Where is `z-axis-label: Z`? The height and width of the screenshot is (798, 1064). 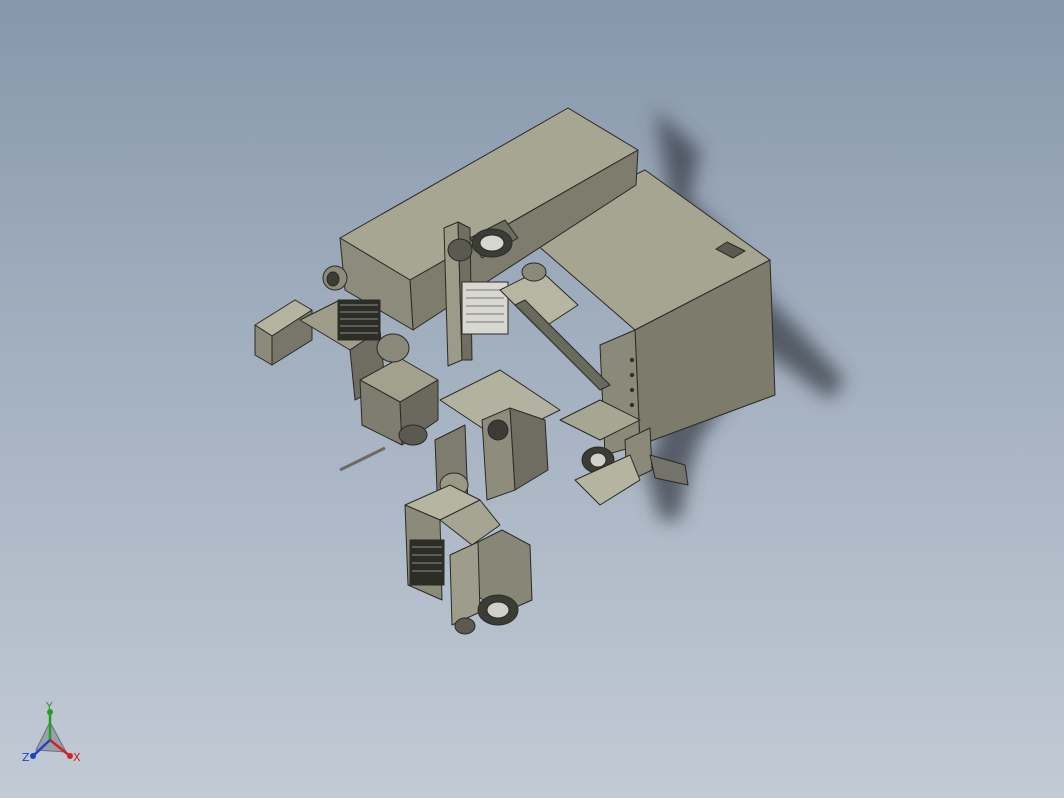 z-axis-label: Z is located at coordinates (26, 757).